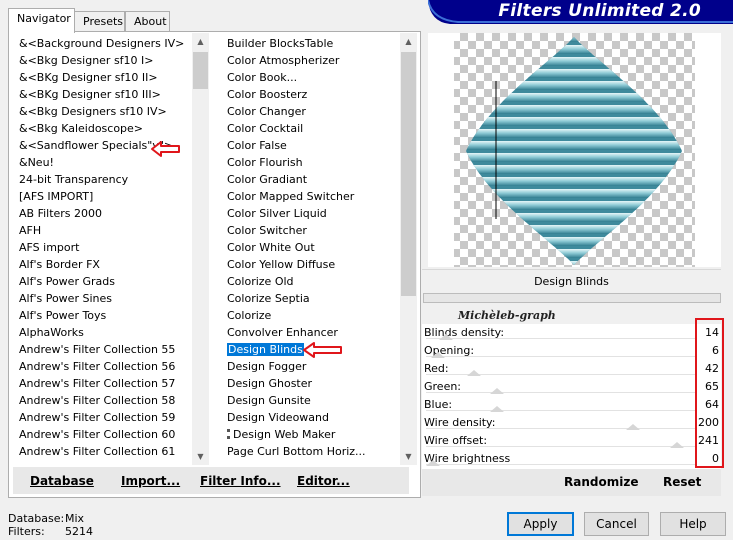 The image size is (733, 540). What do you see at coordinates (310, 417) in the screenshot?
I see `list-item: Design Videowand` at bounding box center [310, 417].